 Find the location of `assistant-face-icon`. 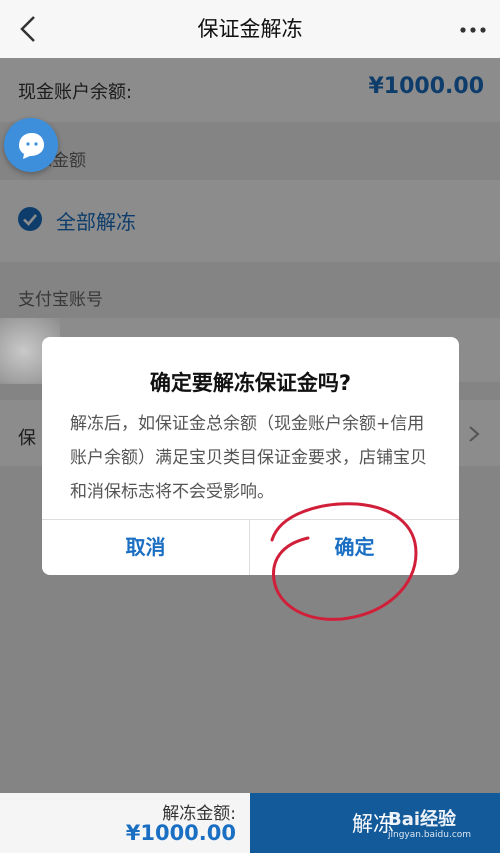

assistant-face-icon is located at coordinates (31, 146).